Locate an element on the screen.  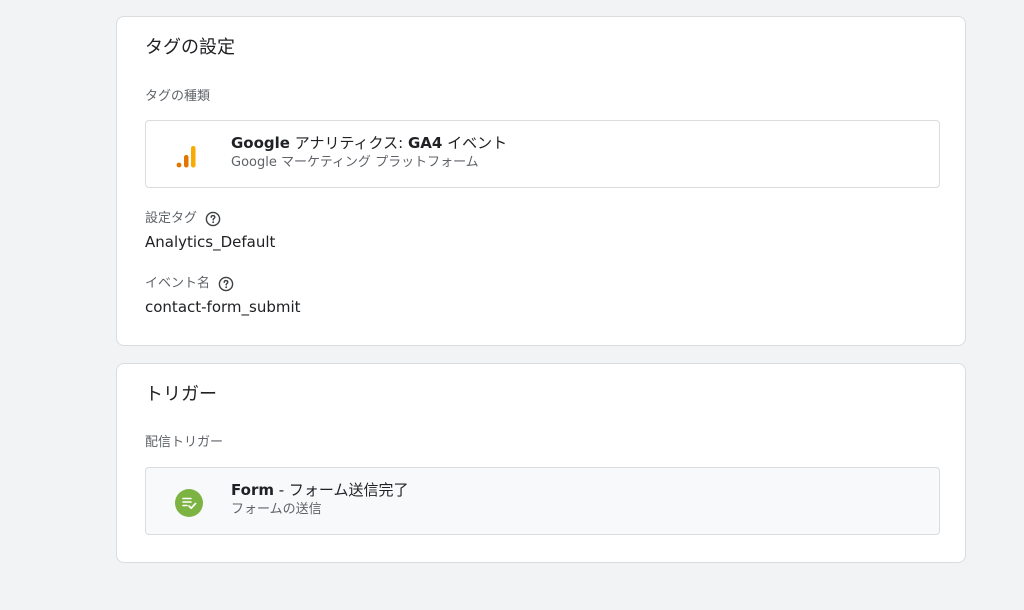
config-tag-label: 設定タグ is located at coordinates (183, 219).